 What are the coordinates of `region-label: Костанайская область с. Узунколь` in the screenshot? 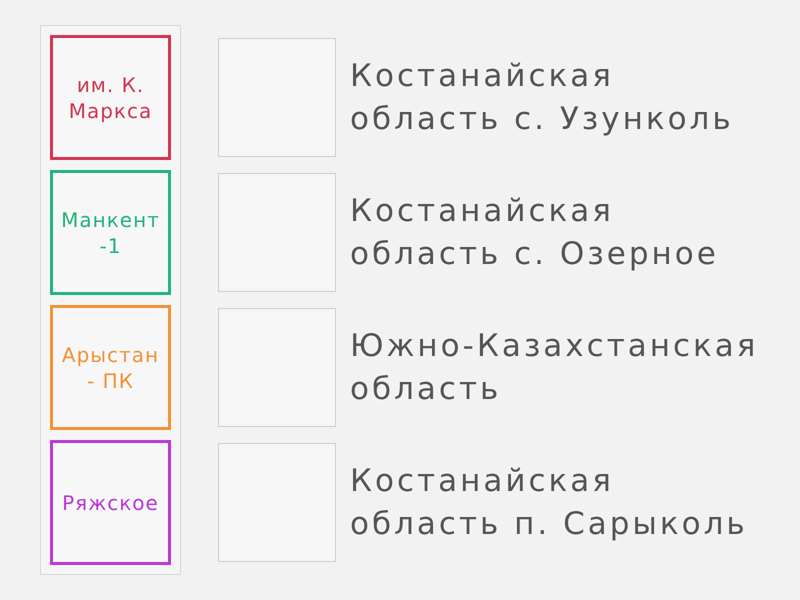 It's located at (542, 97).